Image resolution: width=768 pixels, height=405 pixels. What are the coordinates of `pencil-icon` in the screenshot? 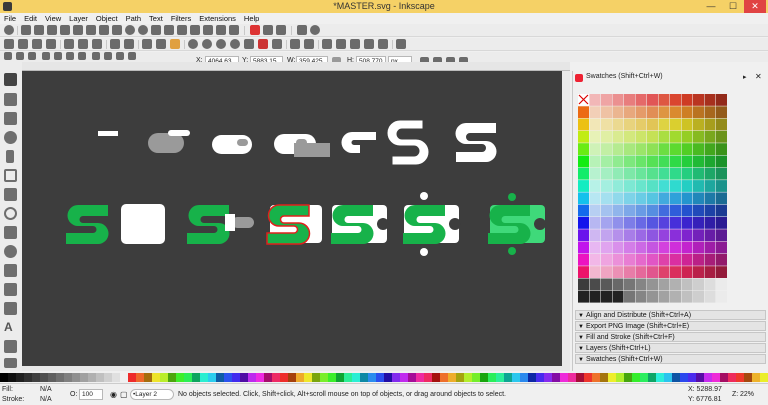 It's located at (10, 270).